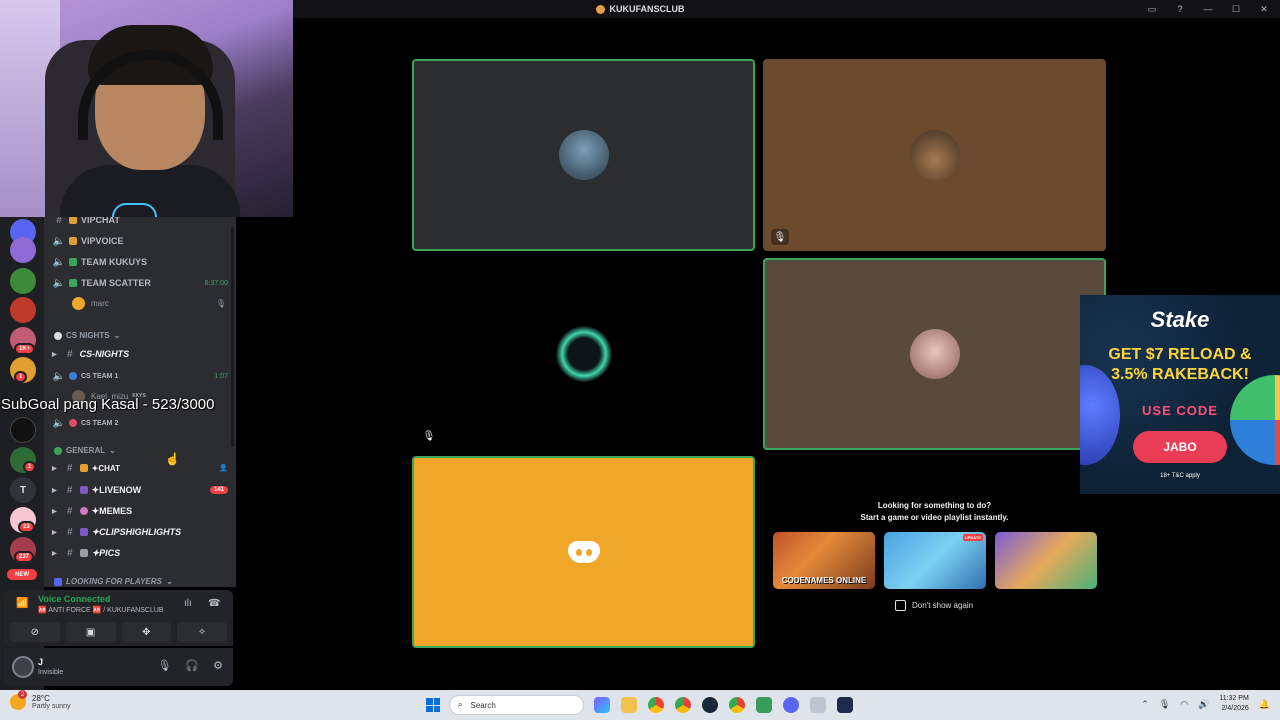 The width and height of the screenshot is (1280, 720). I want to click on add-member-icon: 👤, so click(223, 468).